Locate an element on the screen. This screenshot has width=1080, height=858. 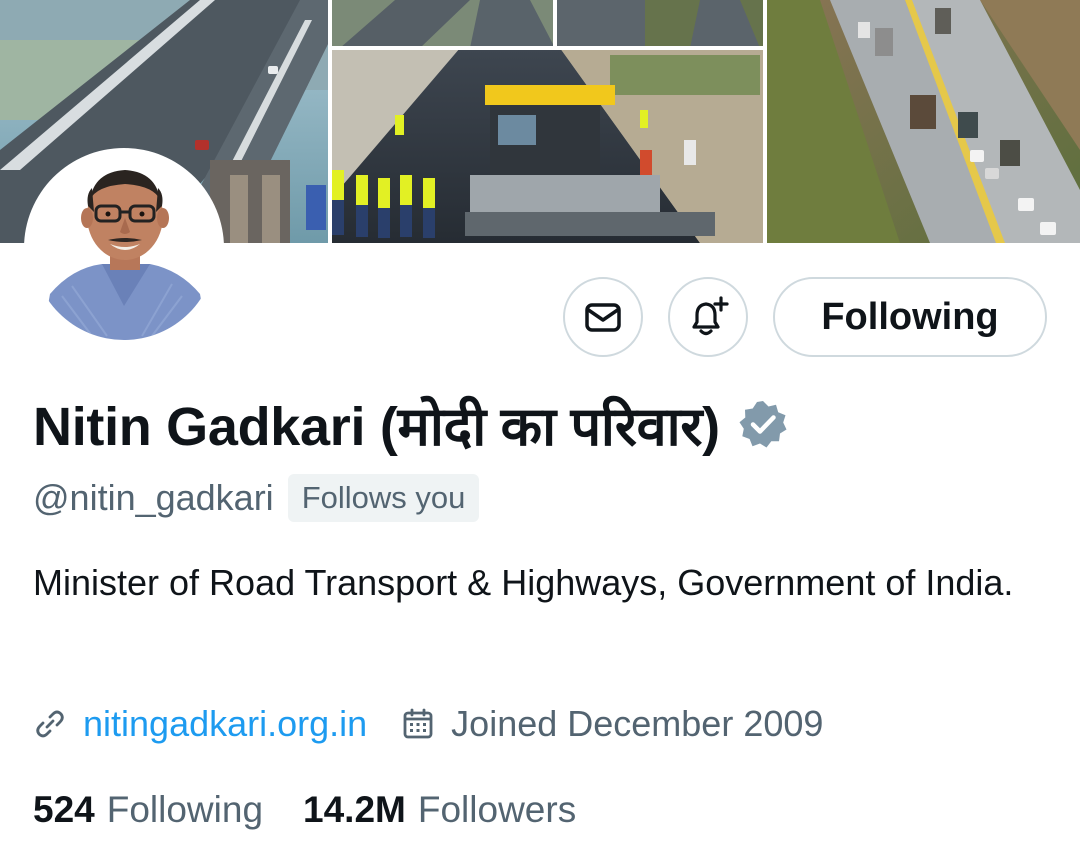
followers-count: 14.2M is located at coordinates (354, 809).